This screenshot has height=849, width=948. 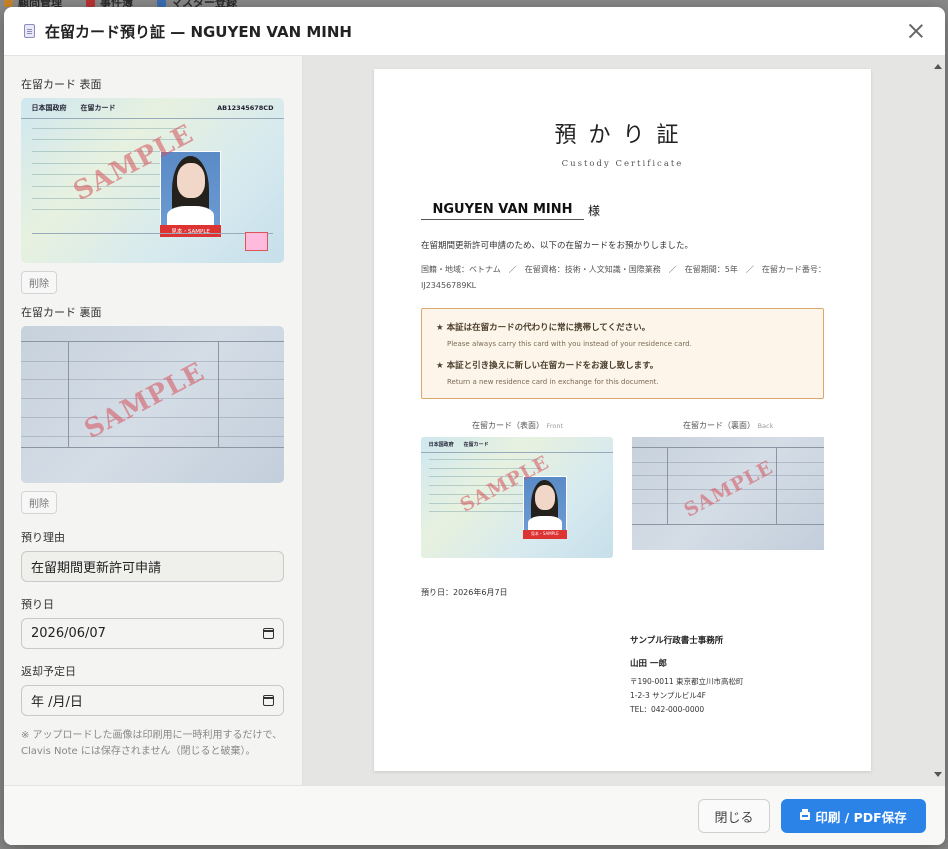 I want to click on delete-back-button: 削除, so click(x=39, y=502).